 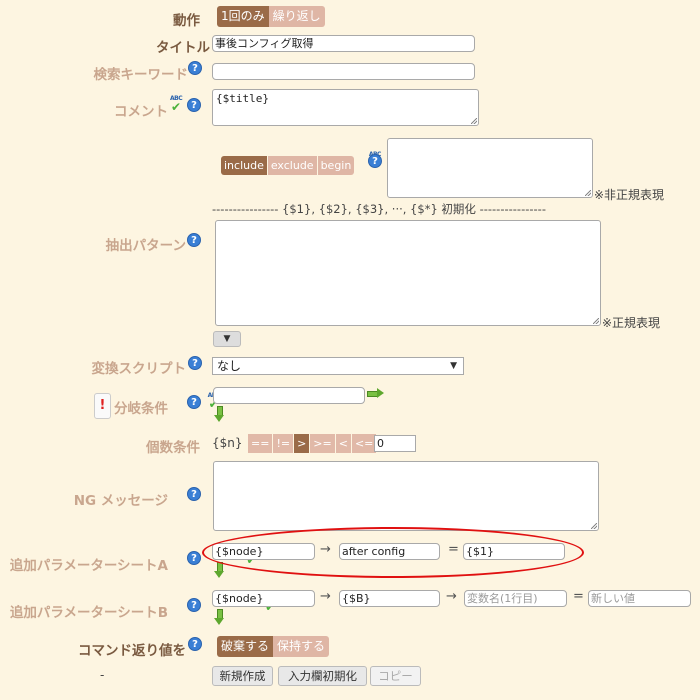 I want to click on action-label: 動作, so click(x=186, y=21).